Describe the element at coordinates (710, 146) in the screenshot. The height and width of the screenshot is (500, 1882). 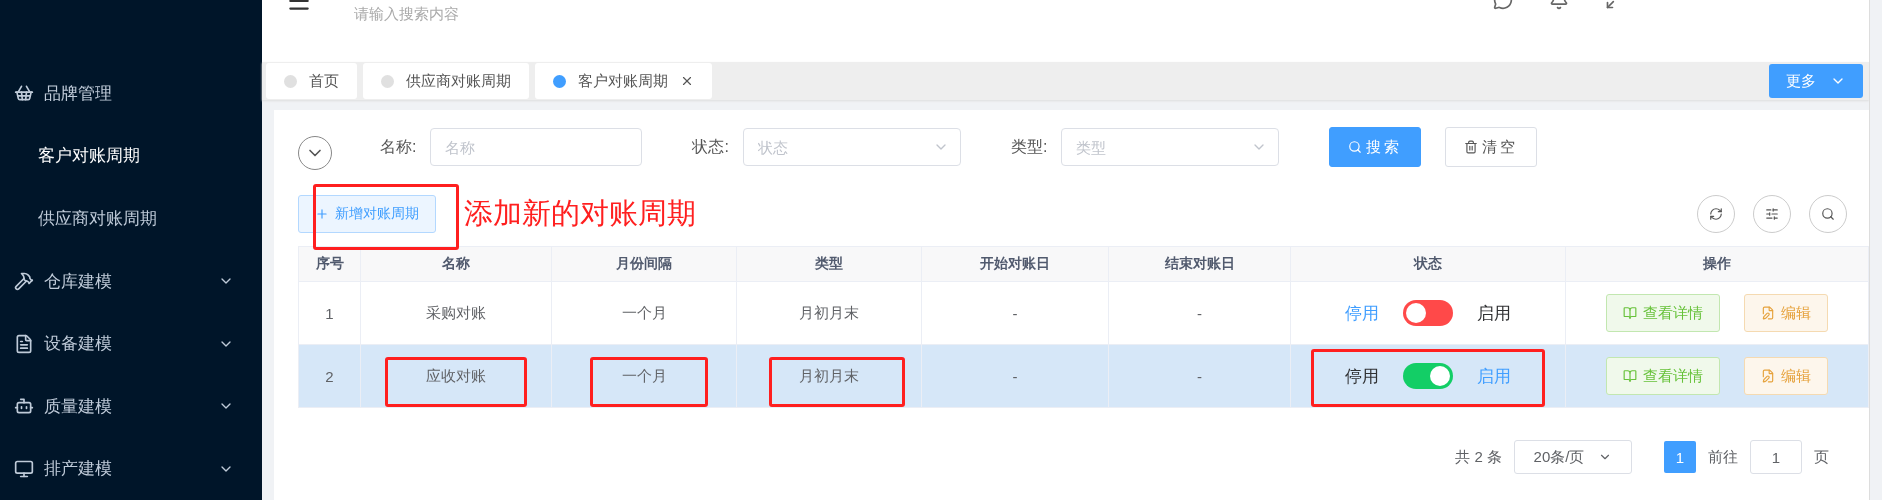
I see `filter-label: 状态:` at that location.